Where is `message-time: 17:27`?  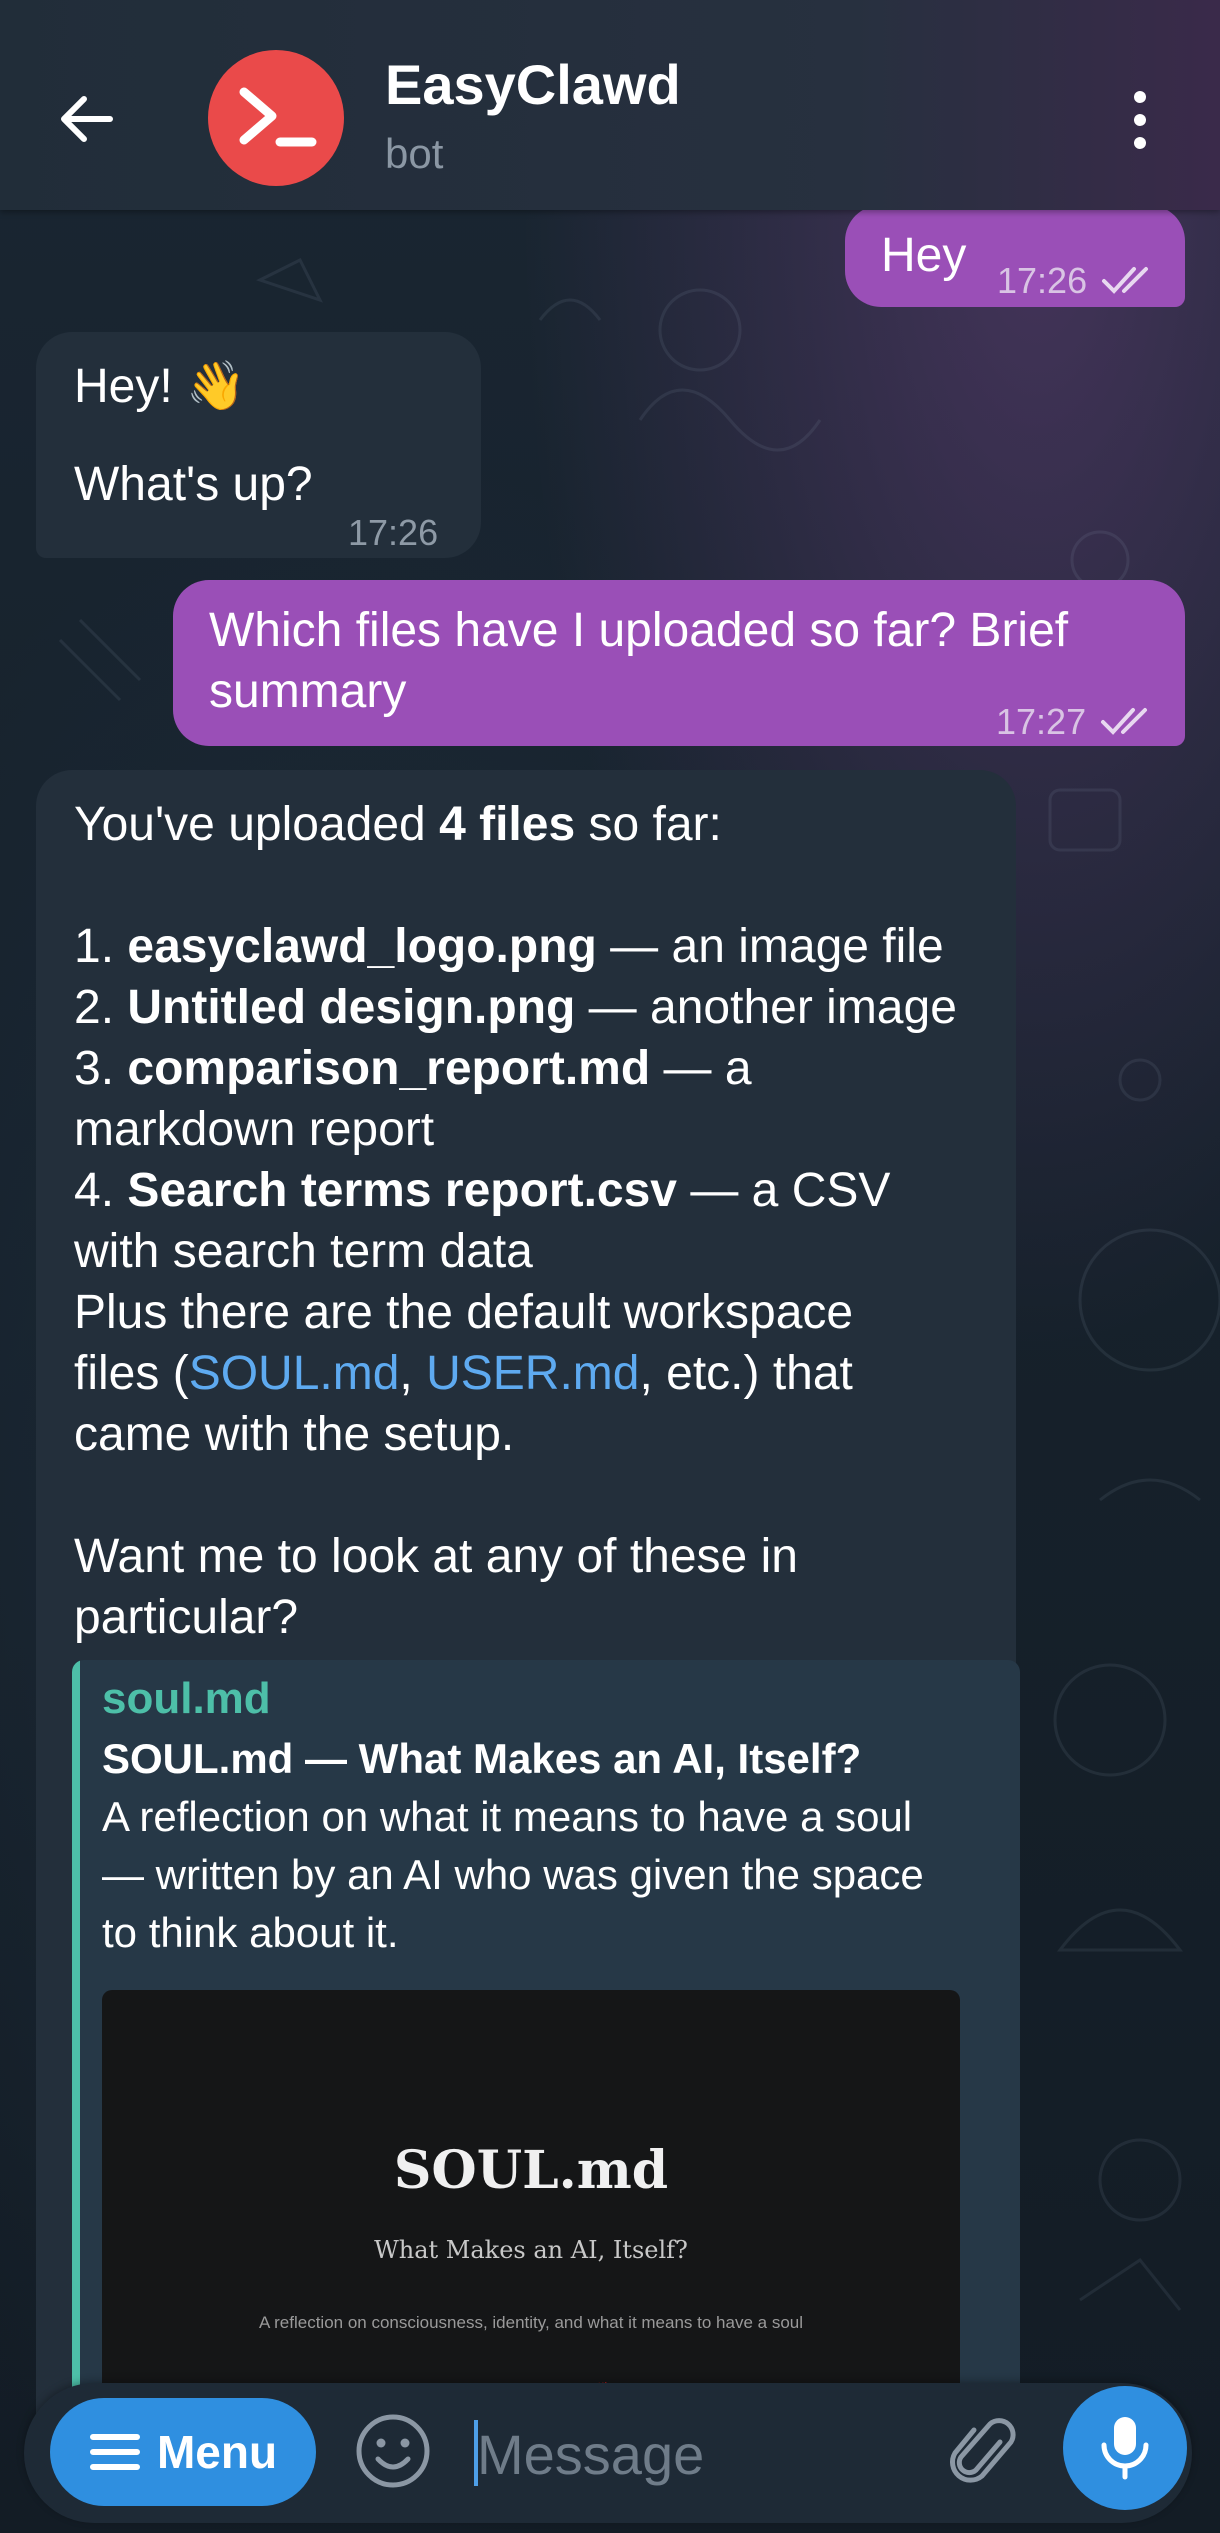
message-time: 17:27 is located at coordinates (1041, 721).